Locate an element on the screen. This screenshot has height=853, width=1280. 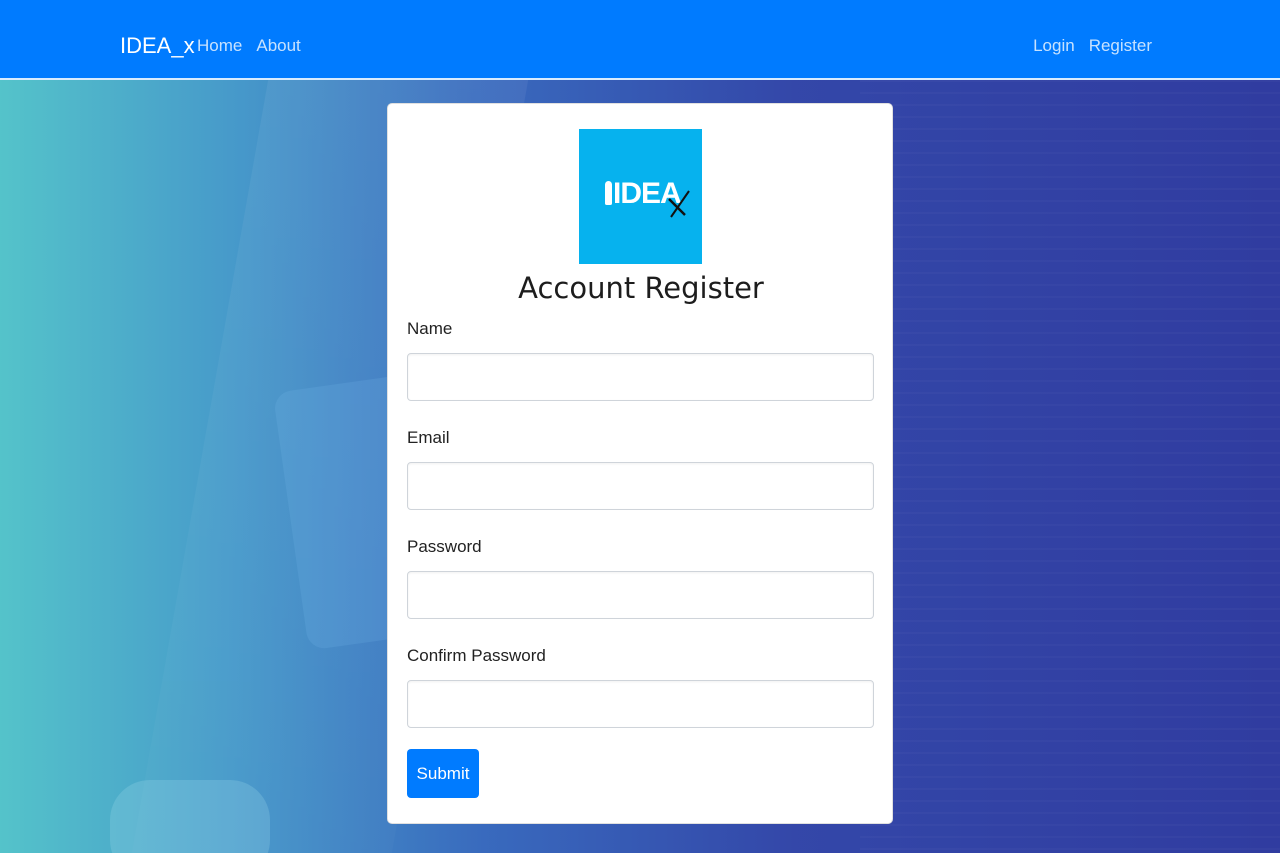
ideax-logo: IDEA is located at coordinates (640, 196).